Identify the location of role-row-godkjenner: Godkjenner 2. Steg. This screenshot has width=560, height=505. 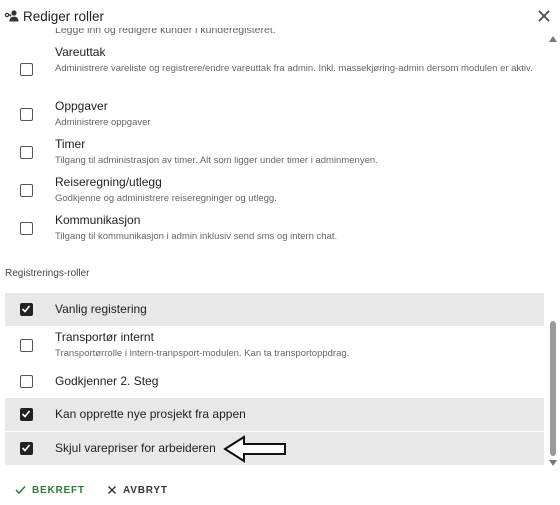
(274, 381).